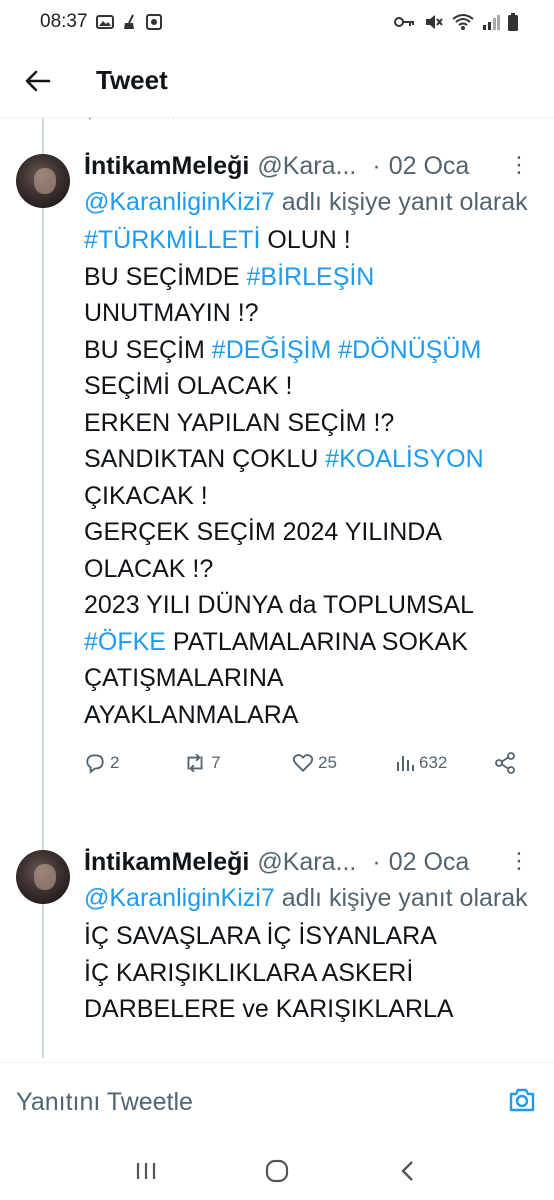 The height and width of the screenshot is (1200, 554). I want to click on like-count: 25, so click(327, 762).